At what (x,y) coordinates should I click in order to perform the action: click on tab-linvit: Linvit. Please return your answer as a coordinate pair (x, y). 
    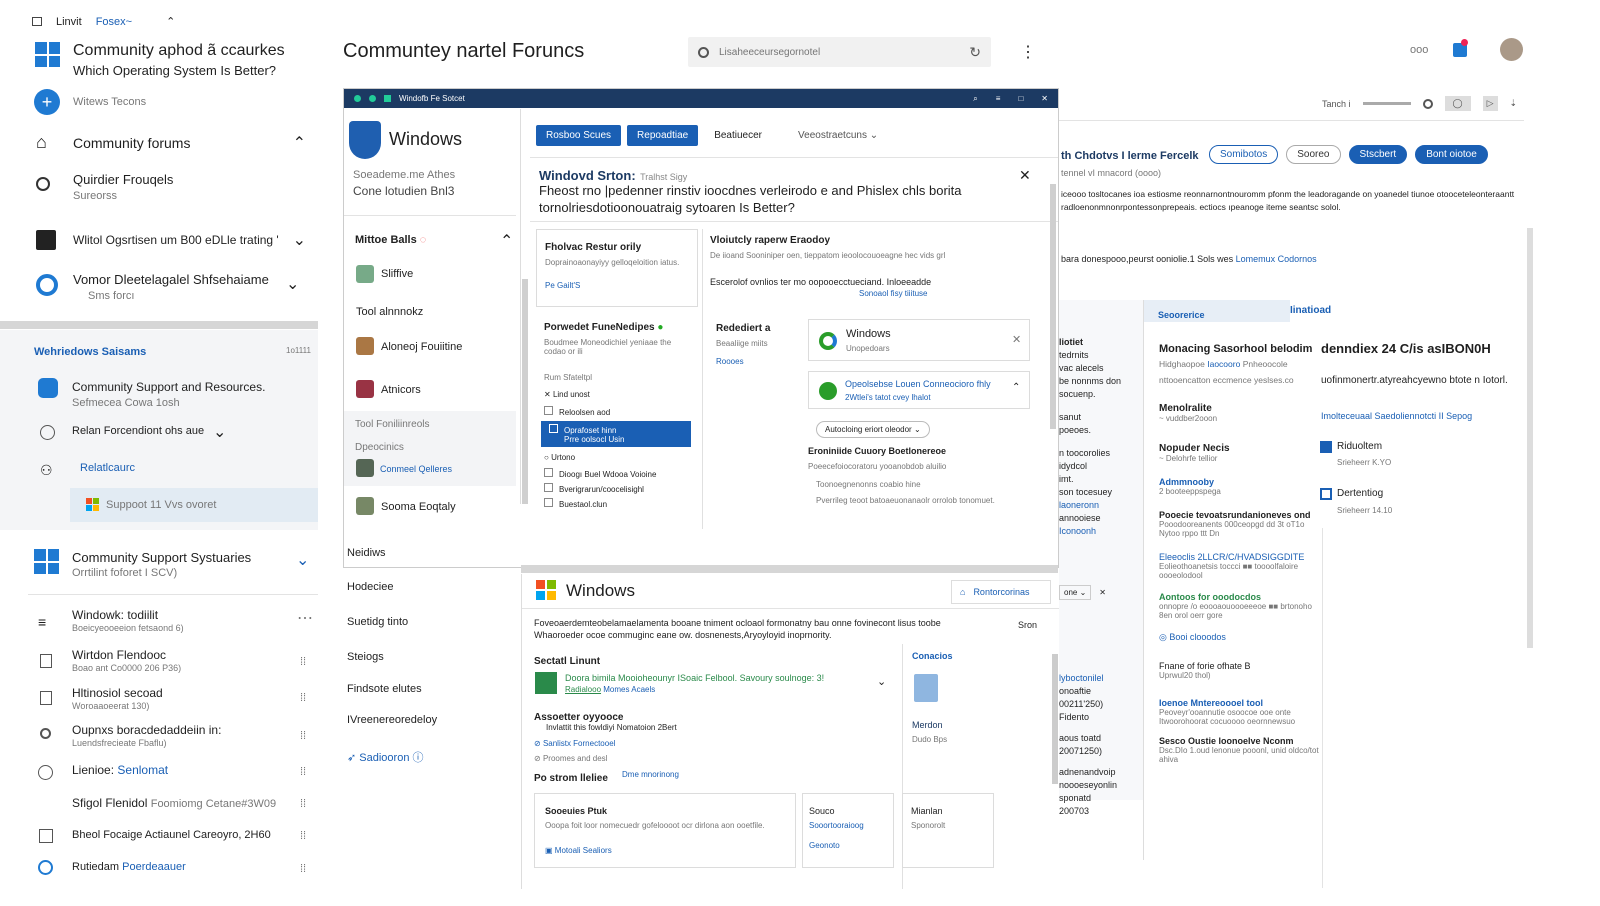
    Looking at the image, I should click on (69, 22).